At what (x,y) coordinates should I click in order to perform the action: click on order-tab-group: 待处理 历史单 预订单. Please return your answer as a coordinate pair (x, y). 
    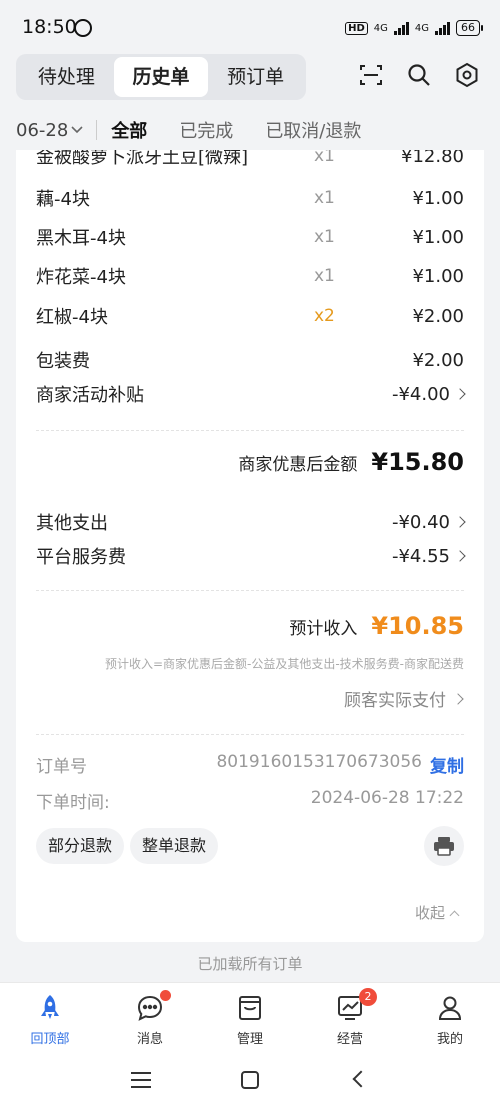
    Looking at the image, I should click on (161, 77).